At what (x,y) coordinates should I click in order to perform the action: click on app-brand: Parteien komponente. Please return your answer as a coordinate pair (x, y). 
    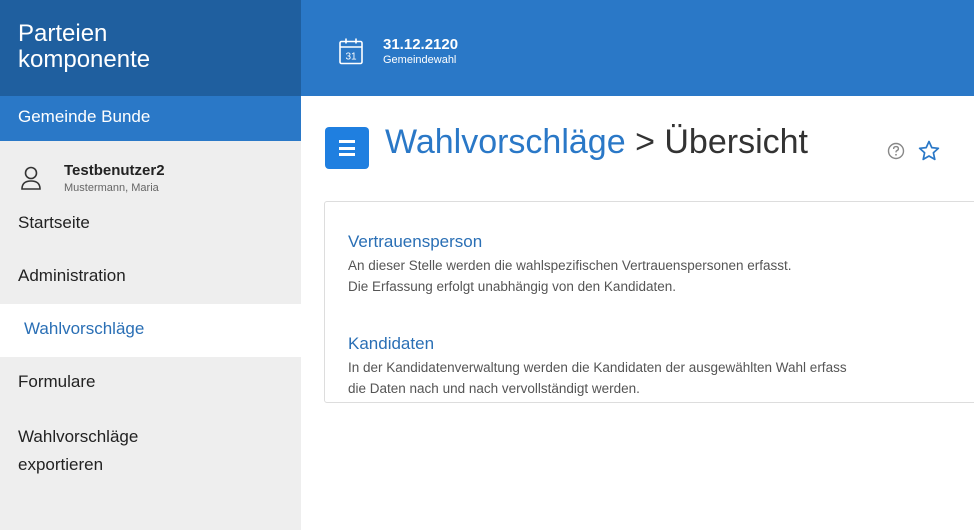
    Looking at the image, I should click on (150, 48).